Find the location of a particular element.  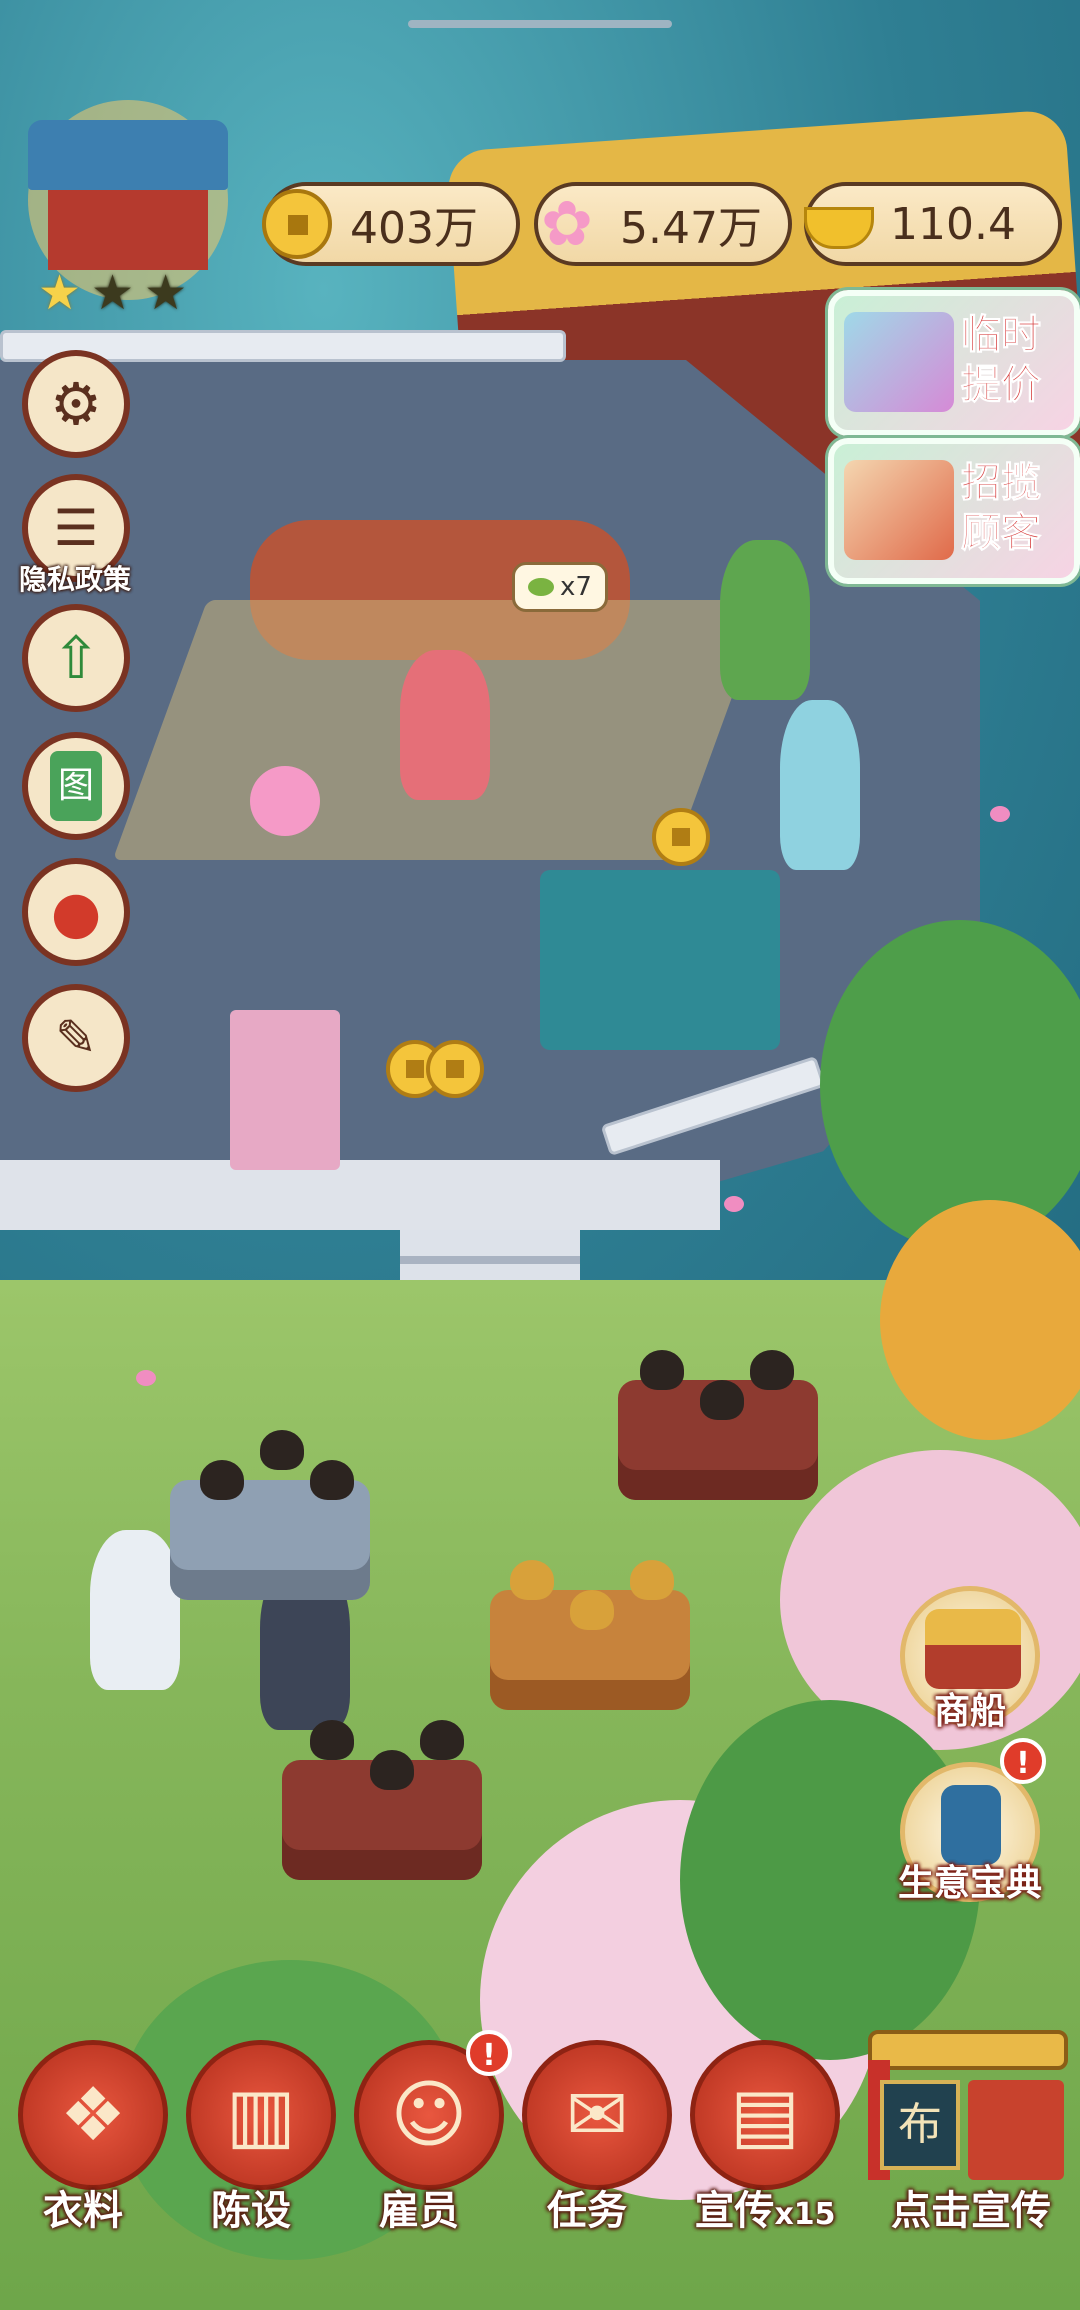

gold-counter: 110.4 is located at coordinates (933, 224).